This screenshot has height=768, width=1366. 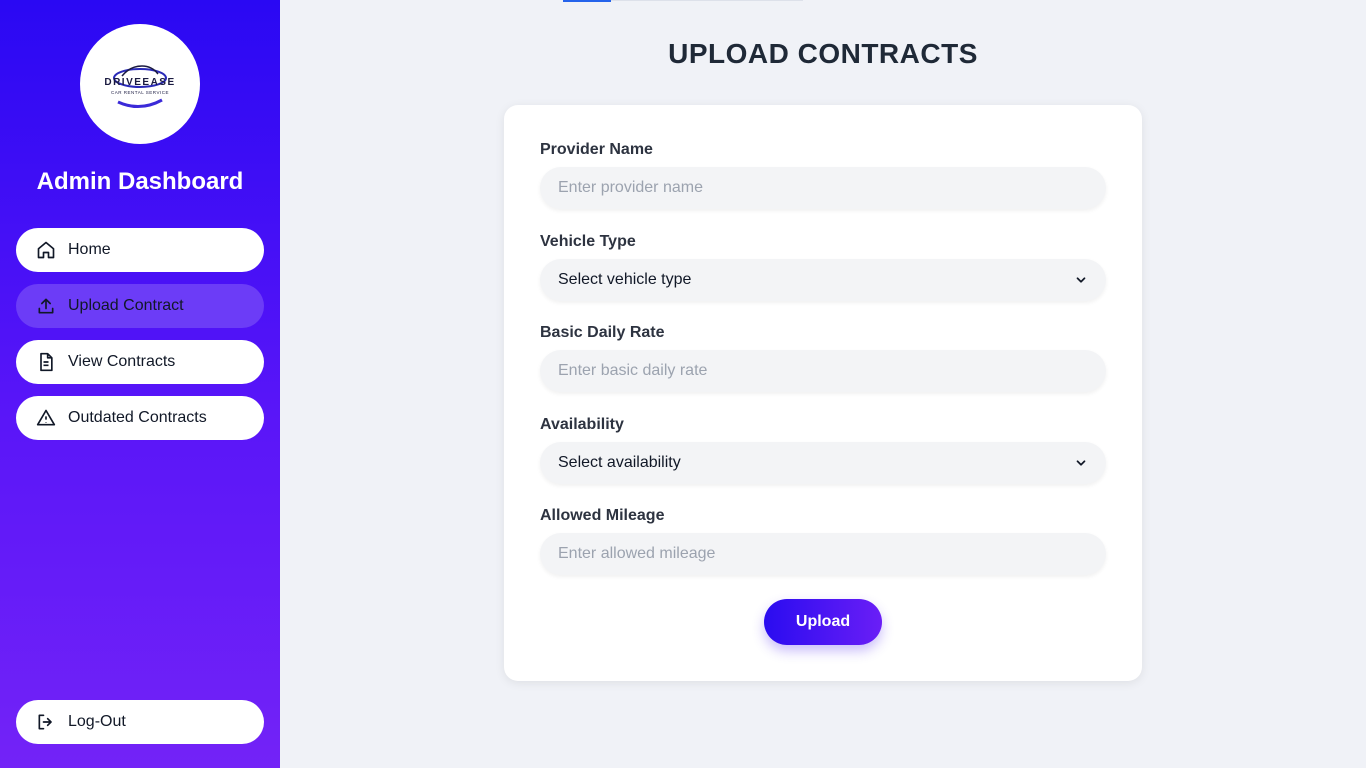 What do you see at coordinates (823, 371) in the screenshot?
I see `basic-daily-rate-input` at bounding box center [823, 371].